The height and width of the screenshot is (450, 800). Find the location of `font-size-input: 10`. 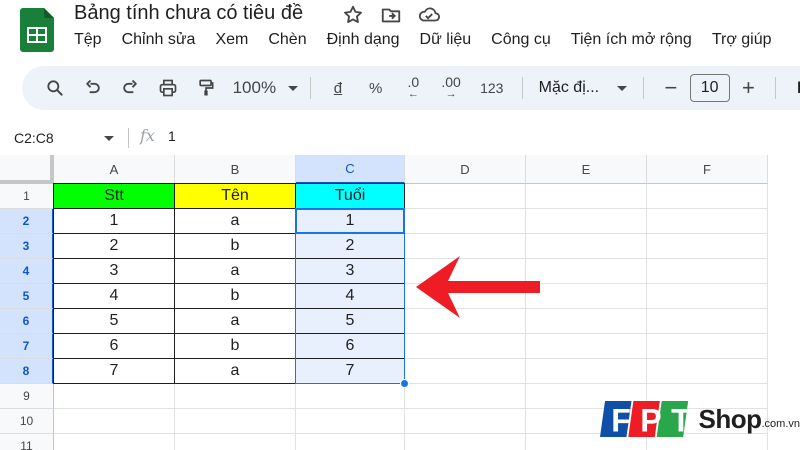

font-size-input: 10 is located at coordinates (709, 88).